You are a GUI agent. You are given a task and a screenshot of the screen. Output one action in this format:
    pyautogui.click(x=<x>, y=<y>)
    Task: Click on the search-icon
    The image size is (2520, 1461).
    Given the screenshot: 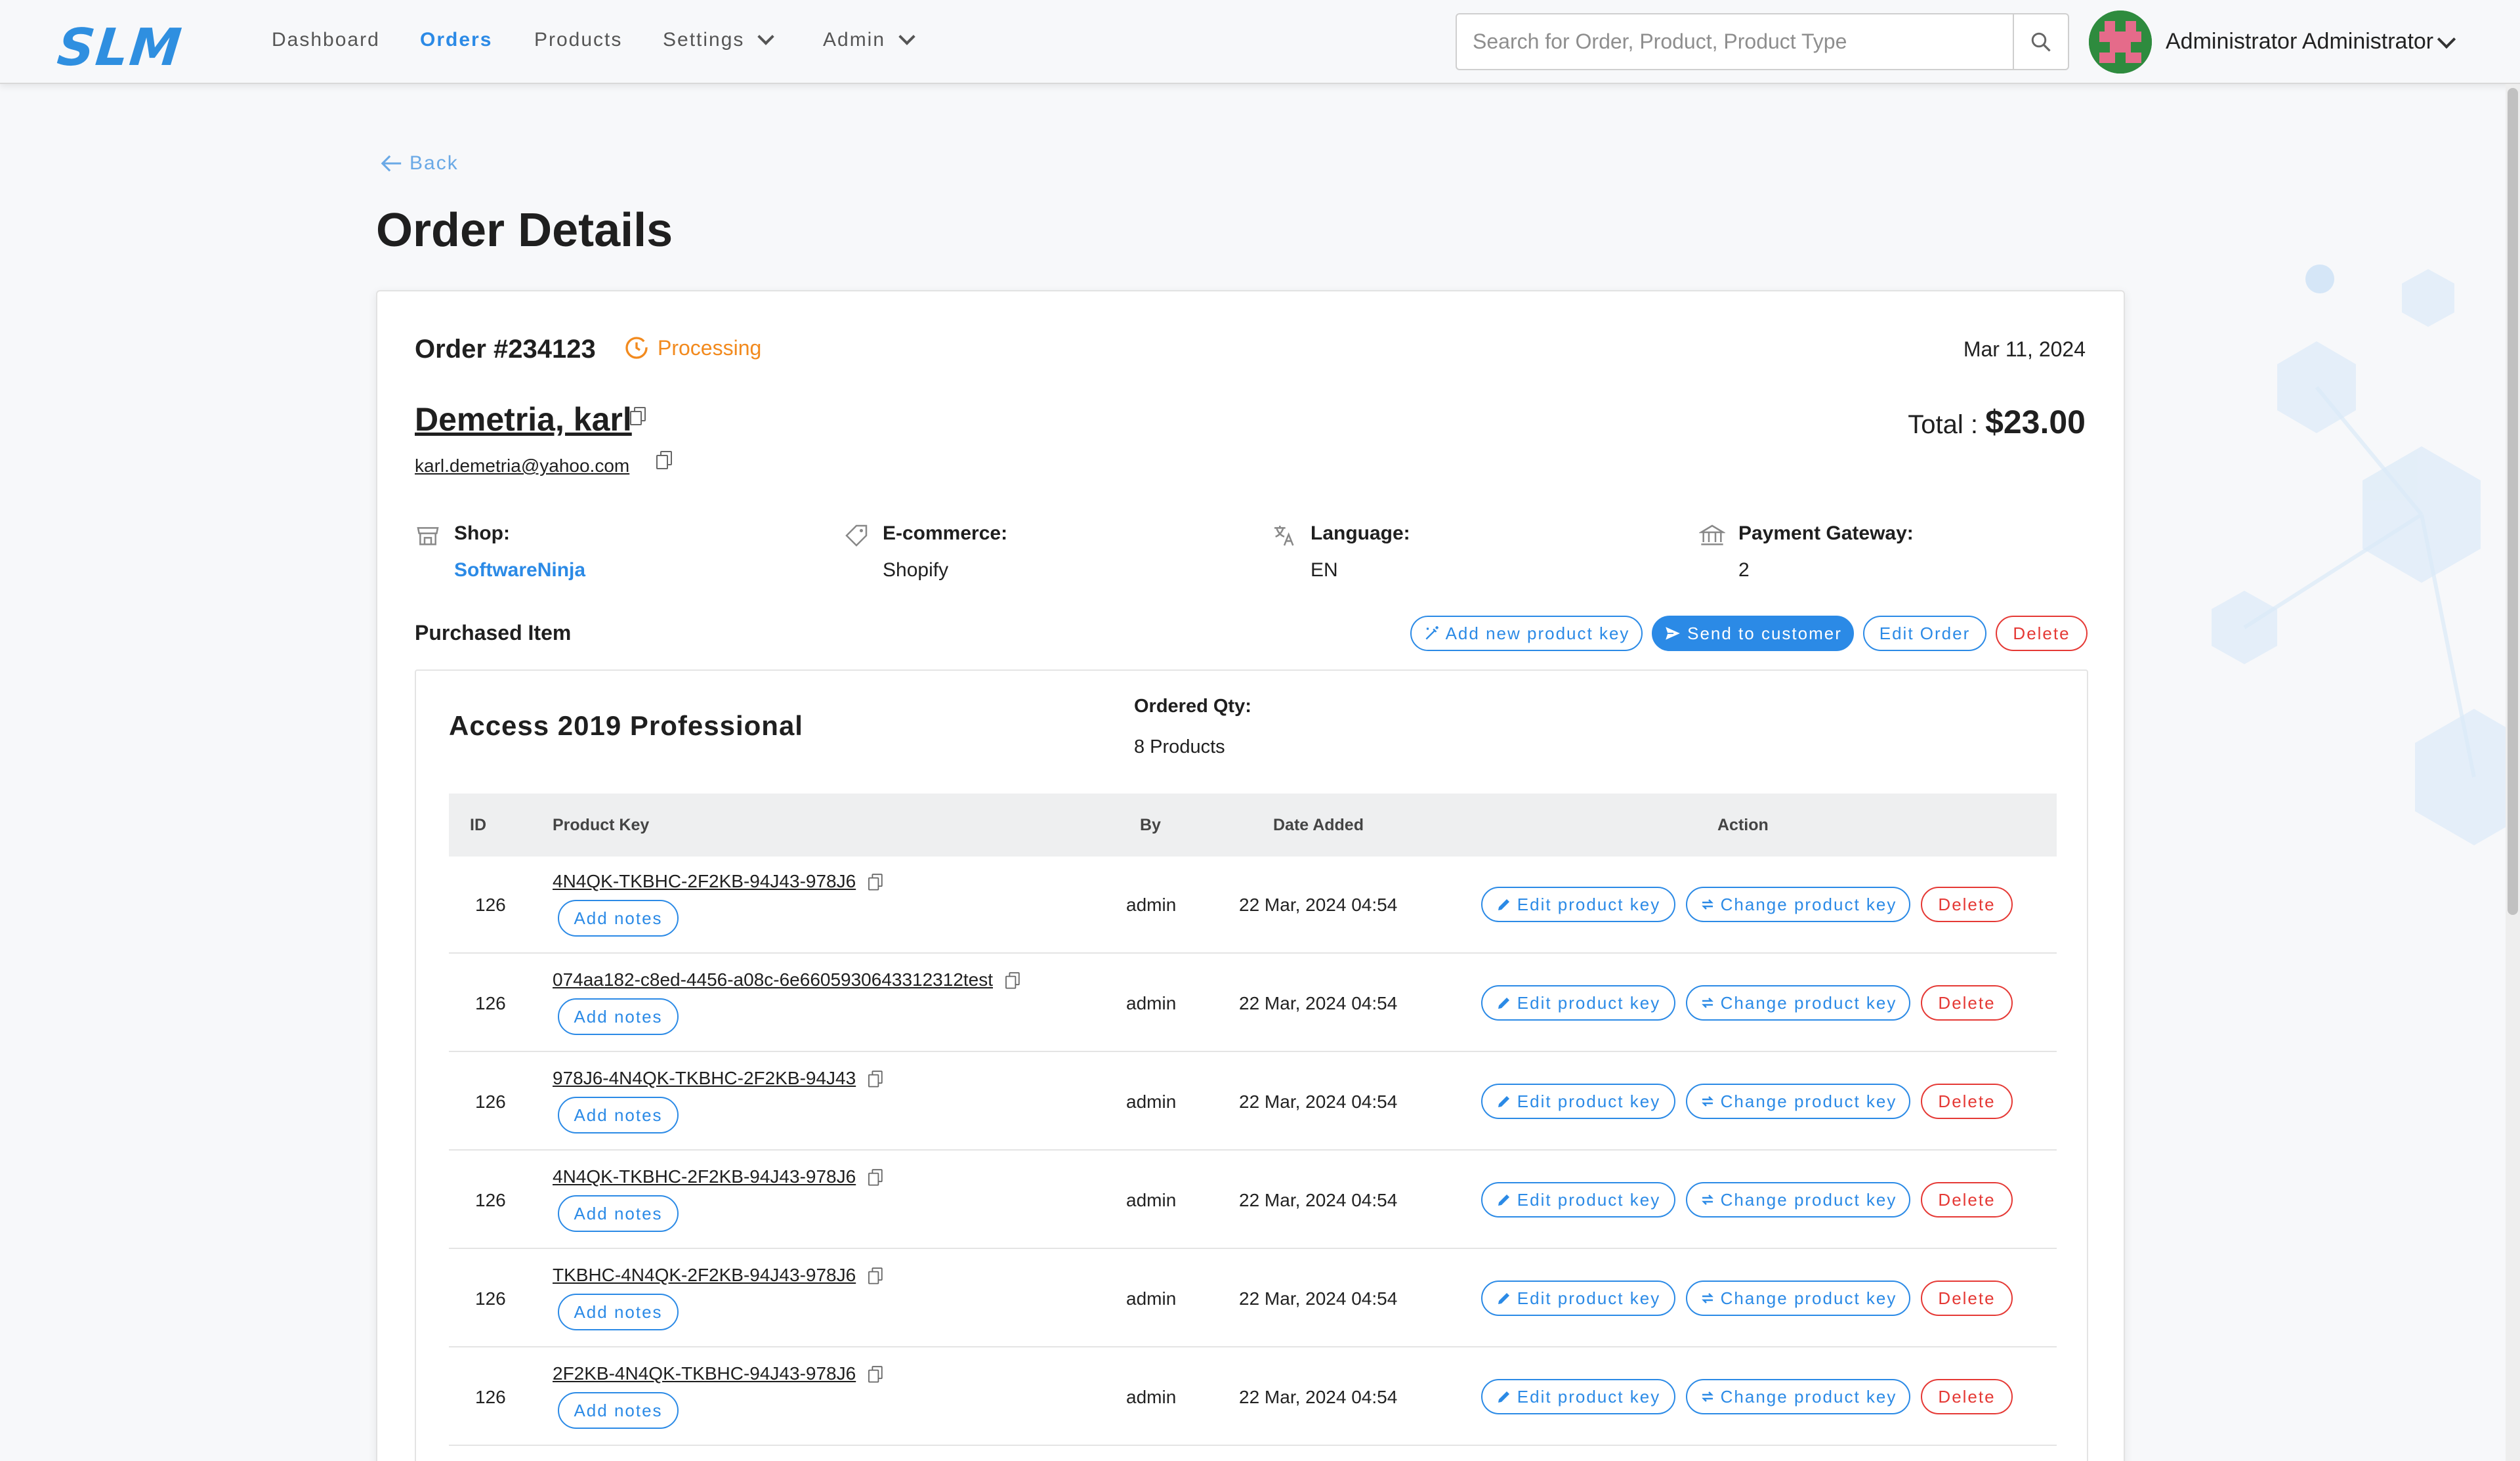 What is the action you would take?
    pyautogui.click(x=2041, y=42)
    